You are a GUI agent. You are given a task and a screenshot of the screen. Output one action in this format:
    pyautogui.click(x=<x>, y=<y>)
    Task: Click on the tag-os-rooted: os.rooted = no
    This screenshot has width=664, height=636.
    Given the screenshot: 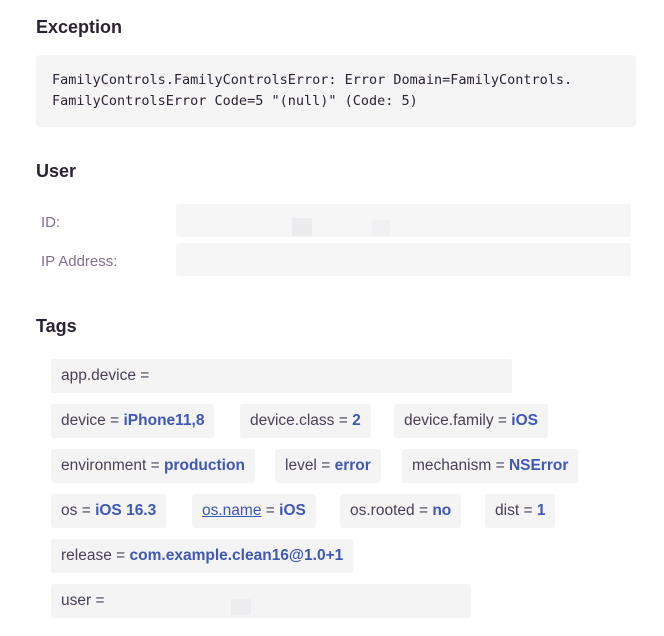 What is the action you would take?
    pyautogui.click(x=401, y=511)
    